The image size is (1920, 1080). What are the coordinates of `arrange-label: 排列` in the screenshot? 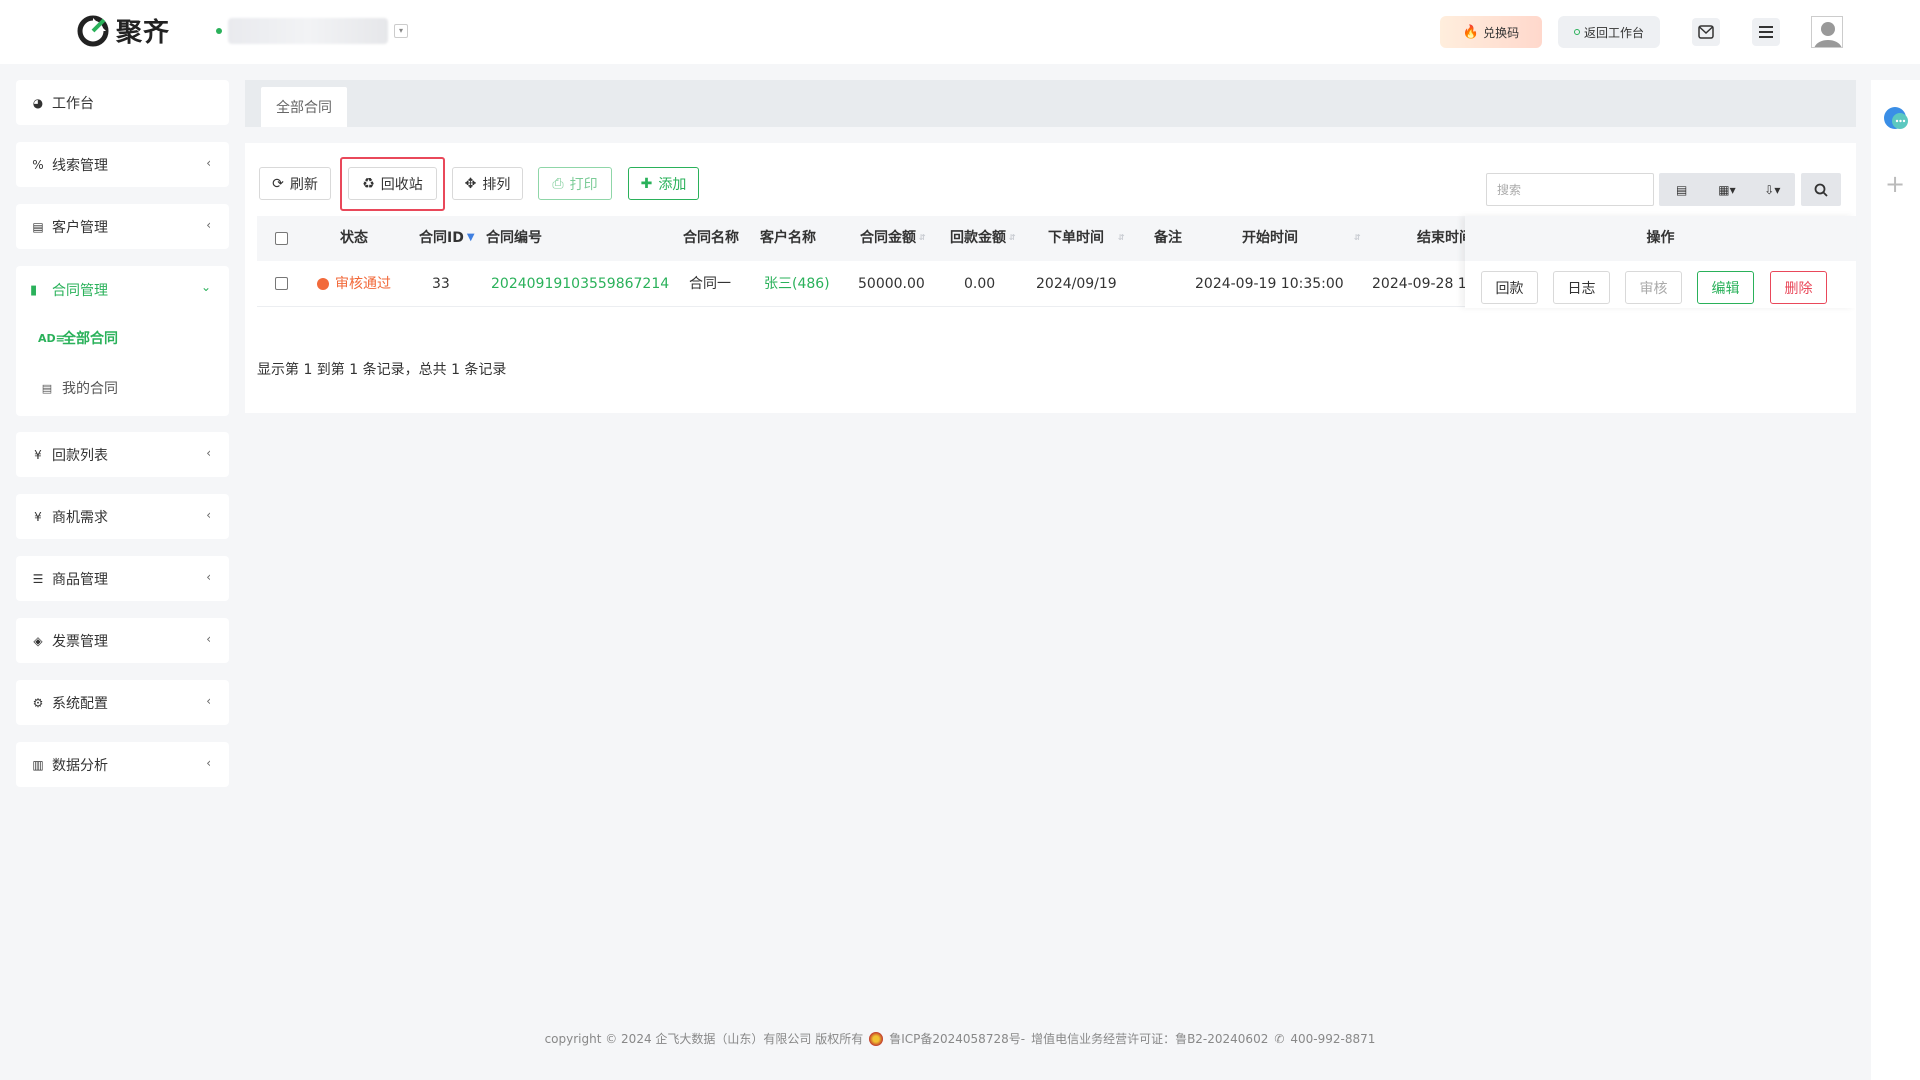 It's located at (496, 184).